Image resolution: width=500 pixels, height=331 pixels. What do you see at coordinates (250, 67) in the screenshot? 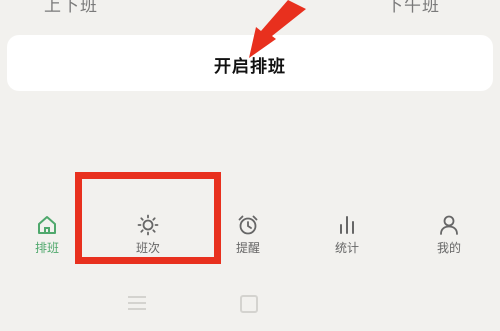
I see `enable-schedule-label: 开启排班` at bounding box center [250, 67].